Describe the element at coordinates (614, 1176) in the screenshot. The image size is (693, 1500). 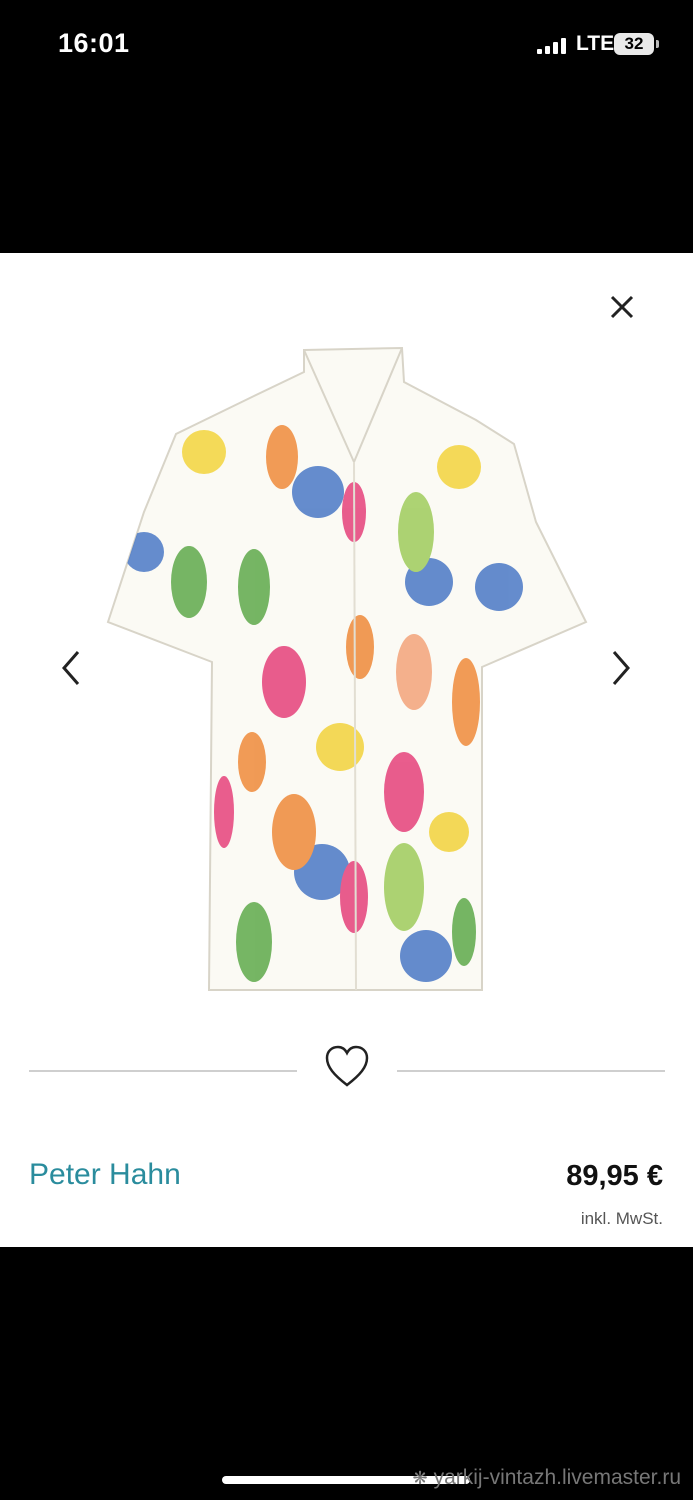
I see `product-price: 89,95 €` at that location.